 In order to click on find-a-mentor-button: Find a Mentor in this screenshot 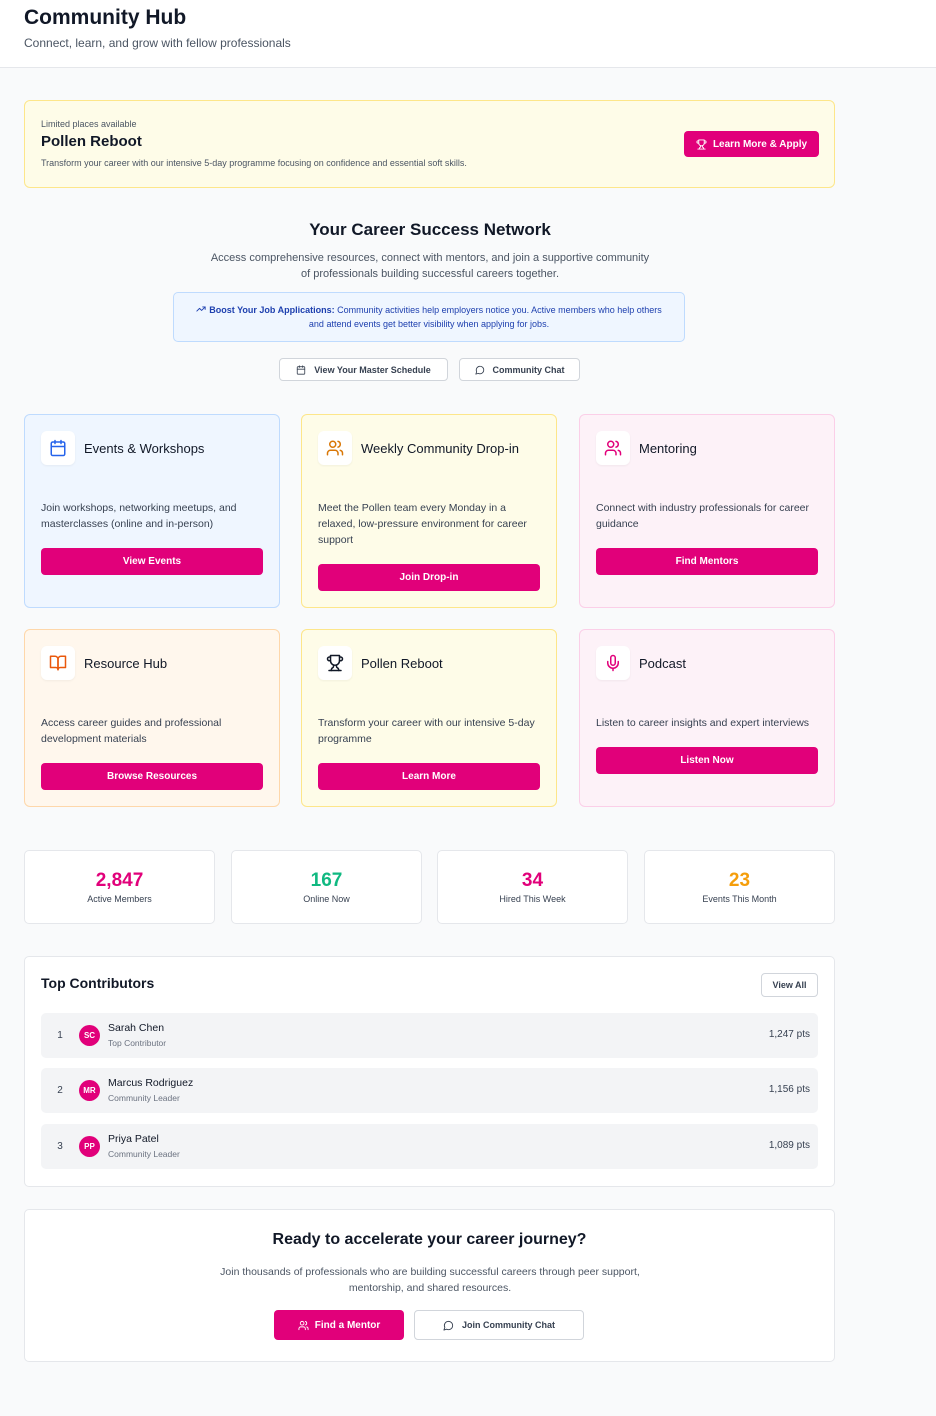, I will do `click(339, 1325)`.